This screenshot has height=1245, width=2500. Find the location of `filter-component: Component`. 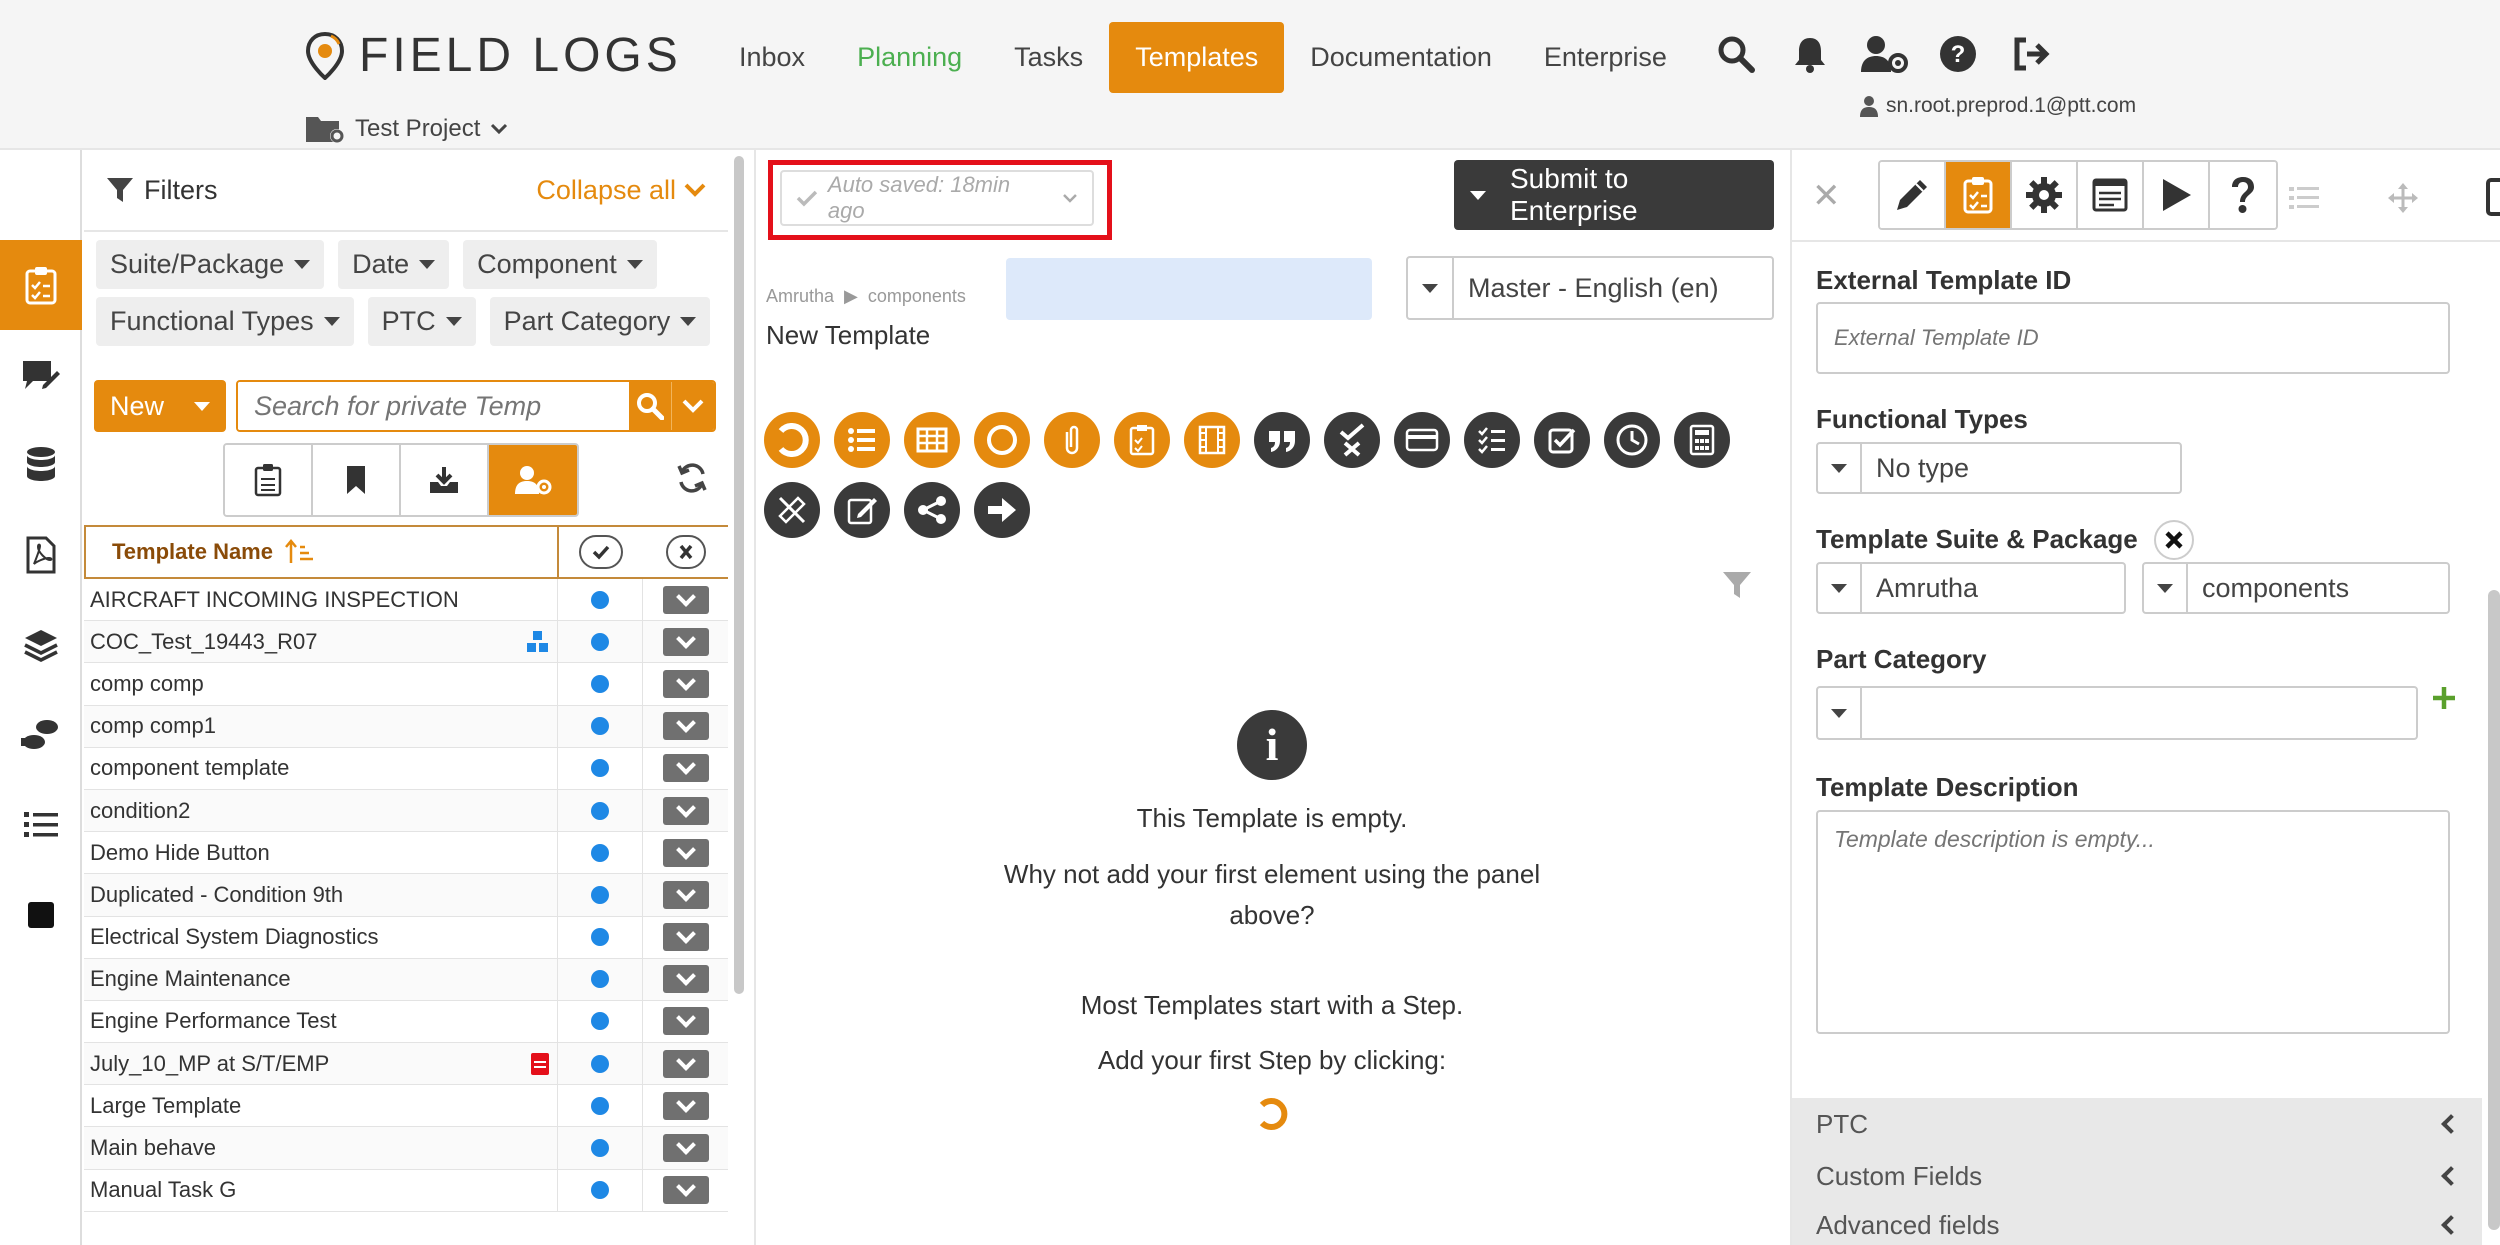

filter-component: Component is located at coordinates (560, 264).